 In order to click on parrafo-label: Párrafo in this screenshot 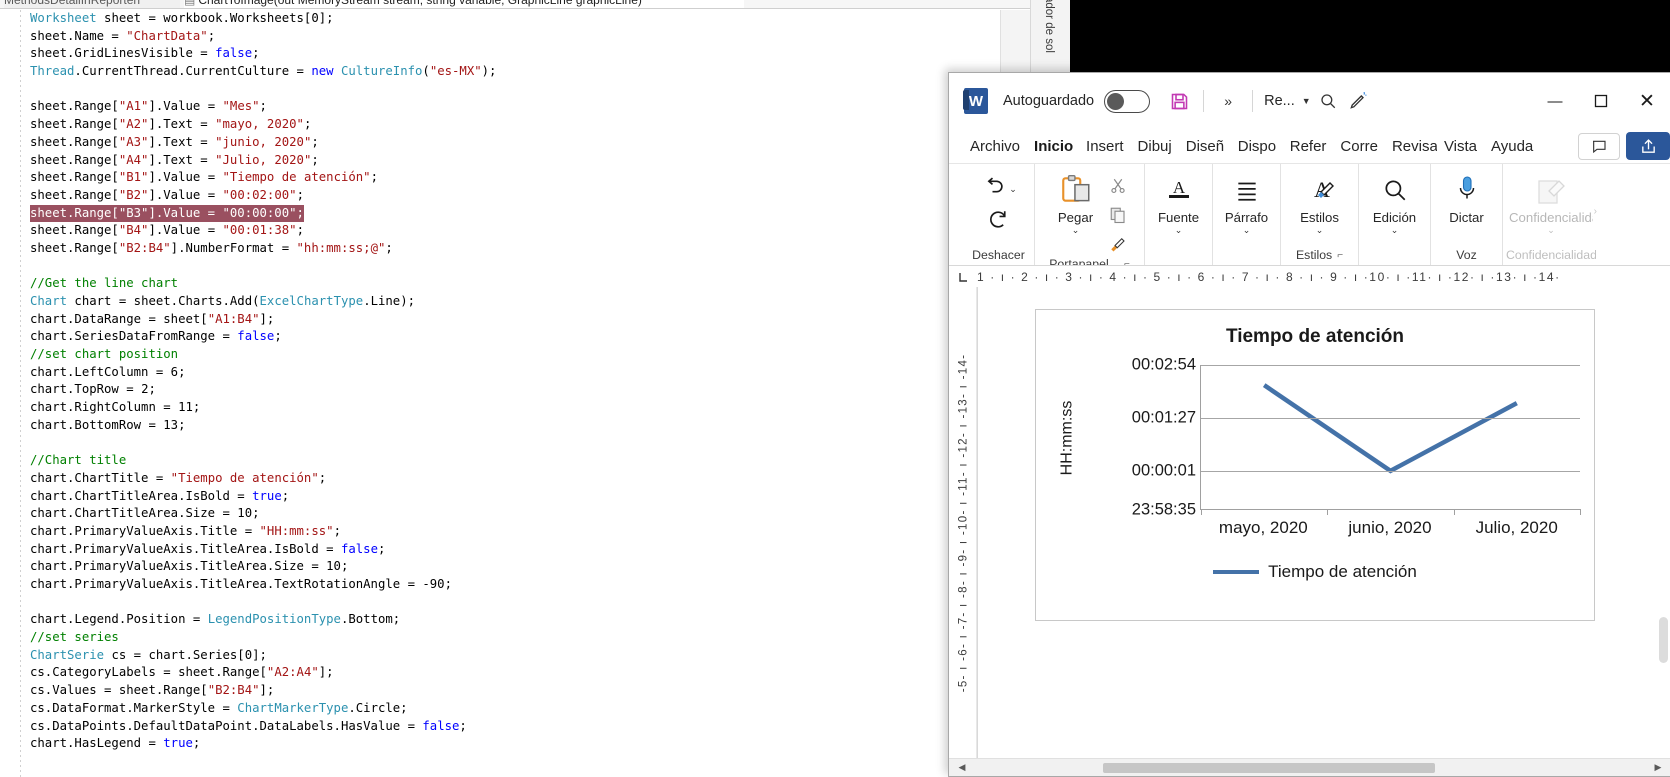, I will do `click(1246, 217)`.